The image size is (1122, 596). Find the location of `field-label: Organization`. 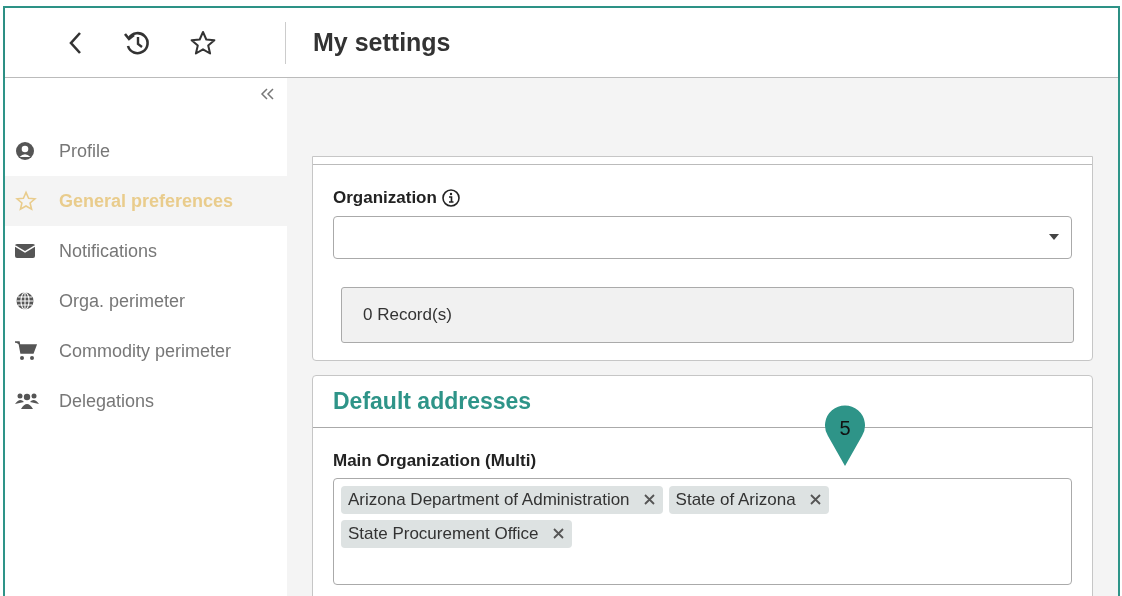

field-label: Organization is located at coordinates (385, 198).